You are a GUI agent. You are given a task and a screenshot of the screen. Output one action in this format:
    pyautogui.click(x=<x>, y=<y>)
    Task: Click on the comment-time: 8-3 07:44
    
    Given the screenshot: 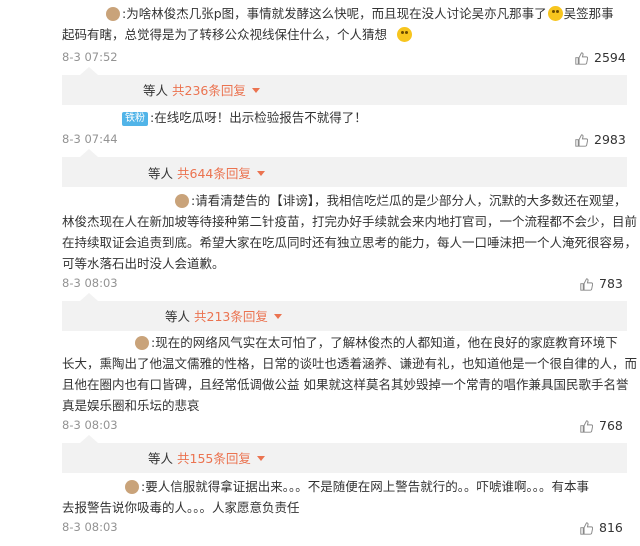 What is the action you would take?
    pyautogui.click(x=90, y=139)
    